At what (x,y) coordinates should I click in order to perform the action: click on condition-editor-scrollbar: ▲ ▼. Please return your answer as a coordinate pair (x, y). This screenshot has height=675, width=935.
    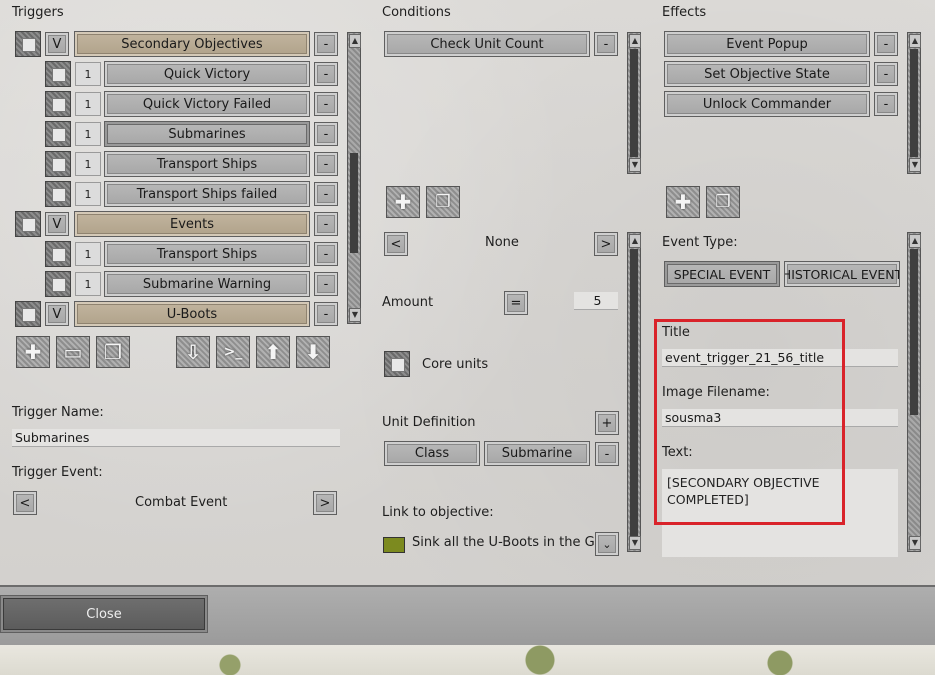
    Looking at the image, I should click on (634, 392).